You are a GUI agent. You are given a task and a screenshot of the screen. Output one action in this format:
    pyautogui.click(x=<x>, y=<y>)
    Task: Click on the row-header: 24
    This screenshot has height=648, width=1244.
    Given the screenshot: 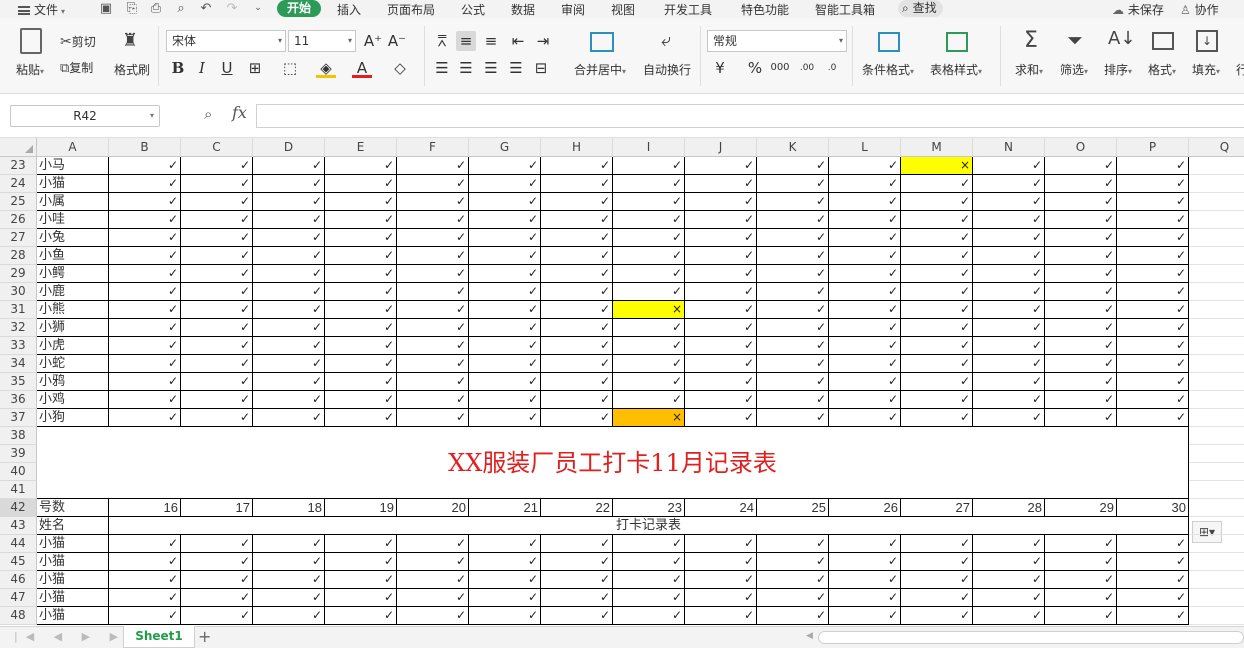 What is the action you would take?
    pyautogui.click(x=18, y=184)
    